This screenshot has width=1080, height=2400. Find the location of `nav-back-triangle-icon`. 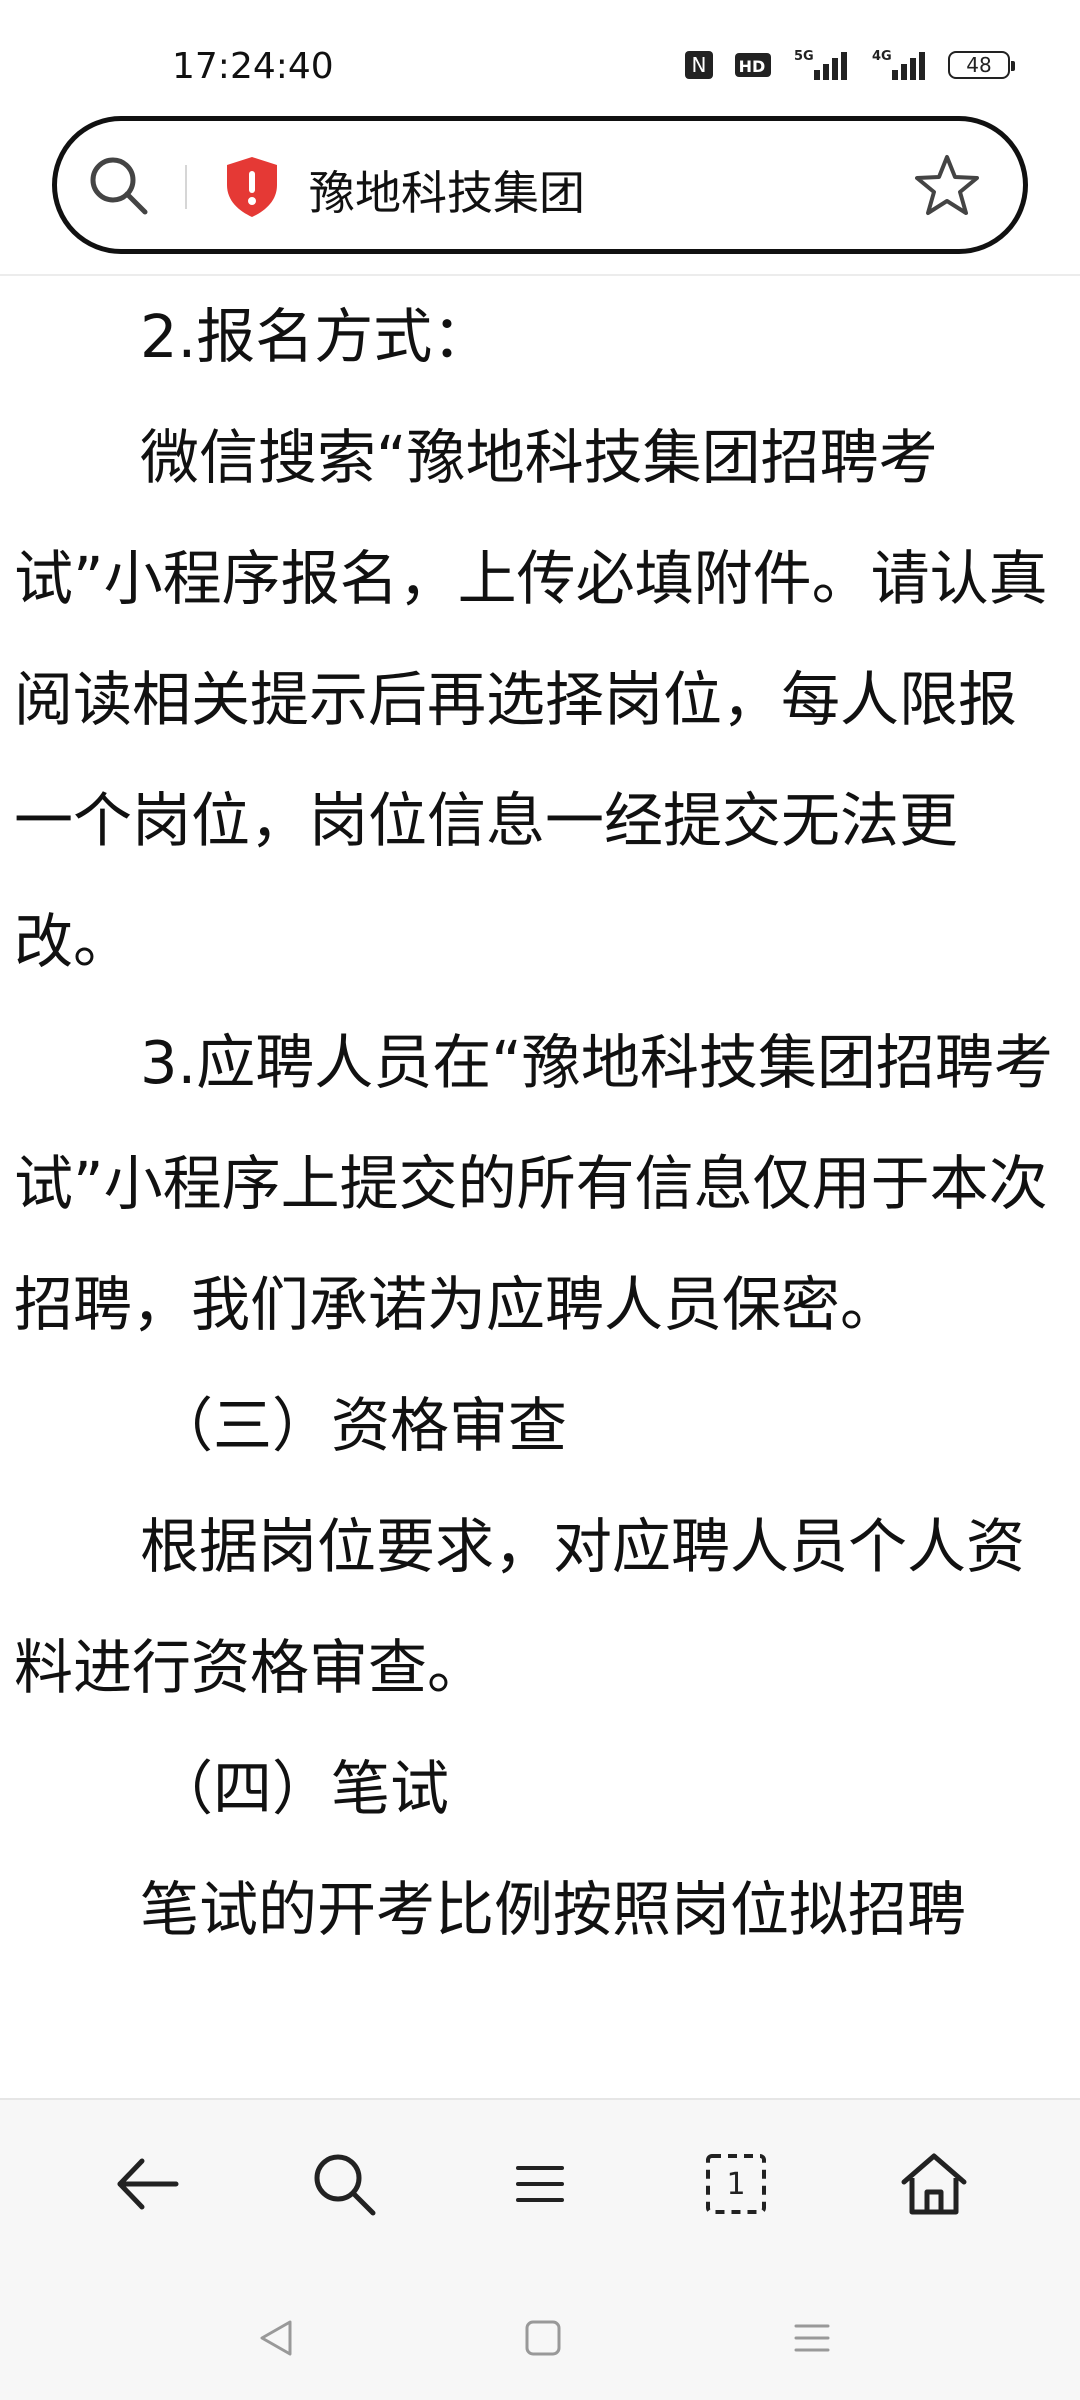

nav-back-triangle-icon is located at coordinates (276, 2338).